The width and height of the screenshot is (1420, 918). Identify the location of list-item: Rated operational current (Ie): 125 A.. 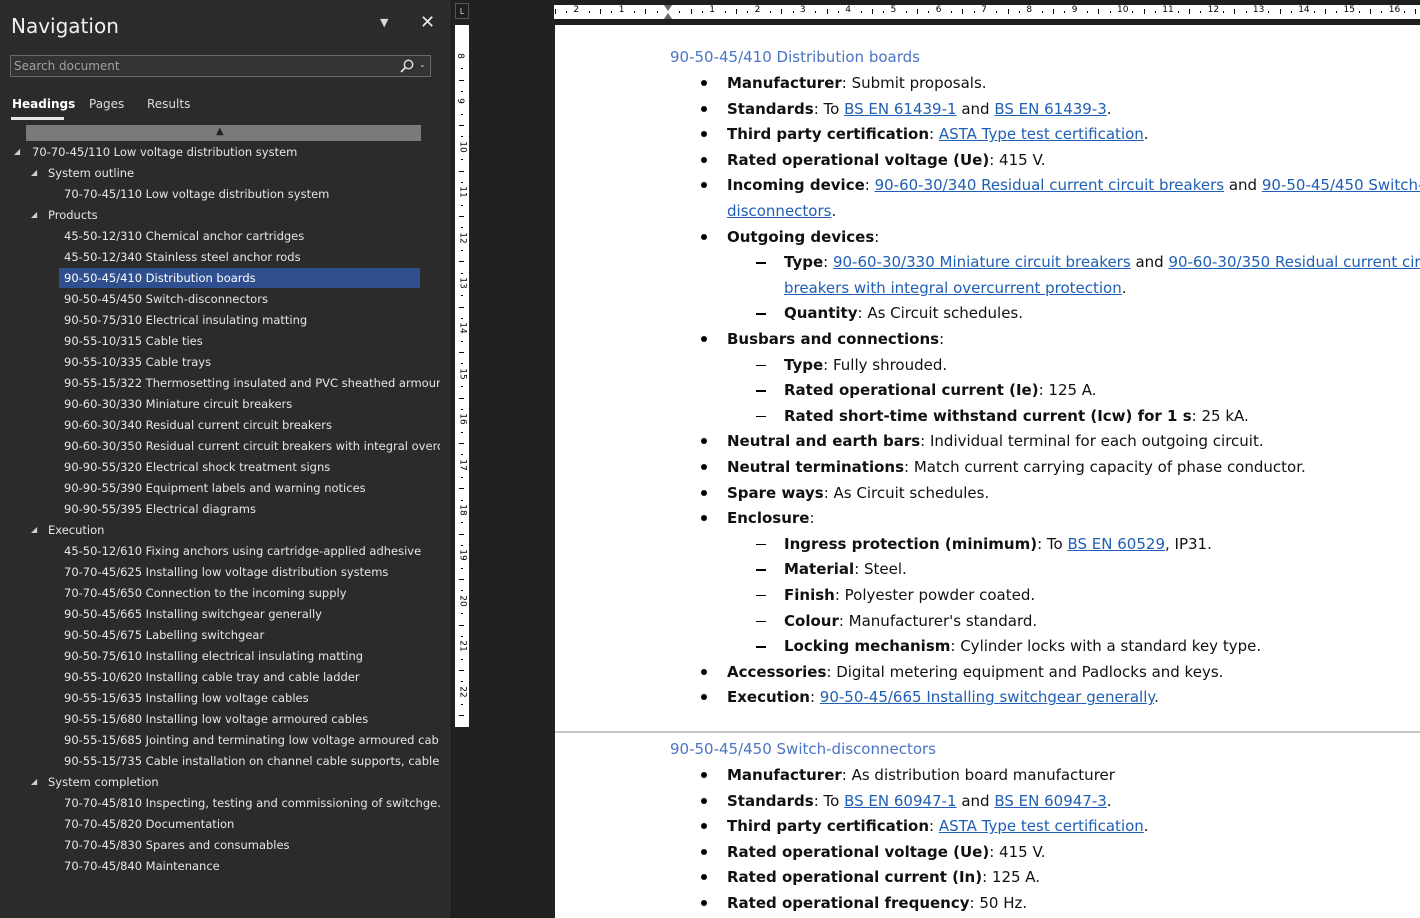
(940, 390).